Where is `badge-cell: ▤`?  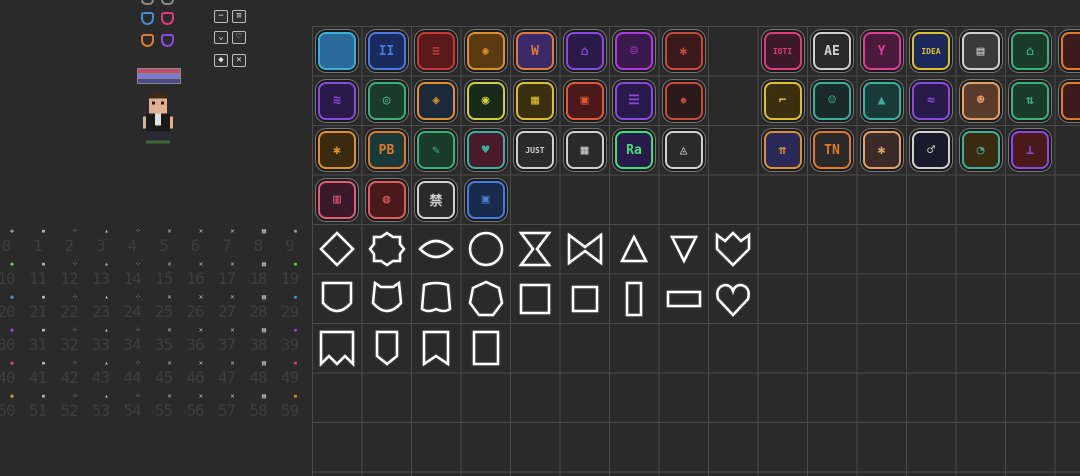
badge-cell: ▤ is located at coordinates (981, 51).